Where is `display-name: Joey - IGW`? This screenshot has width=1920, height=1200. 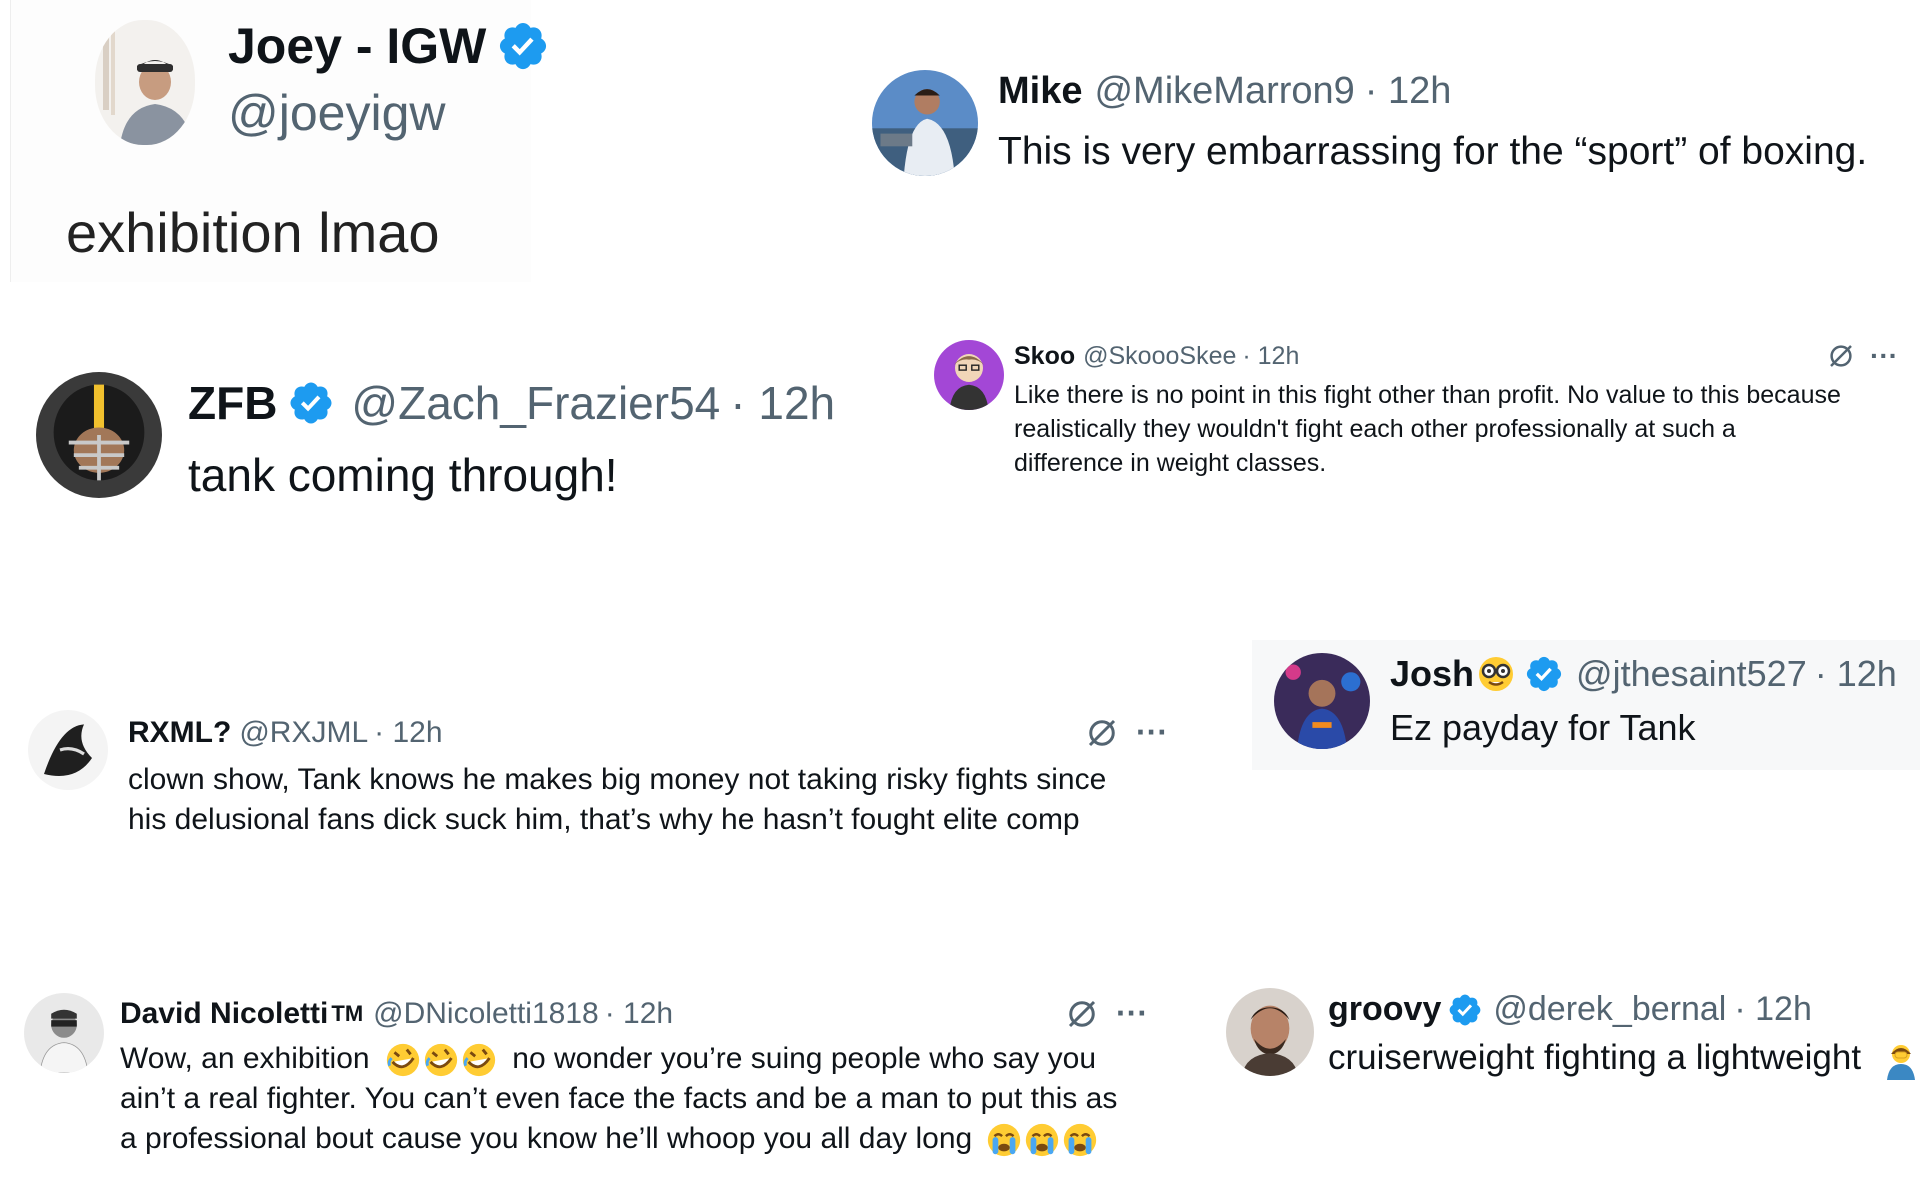
display-name: Joey - IGW is located at coordinates (357, 46).